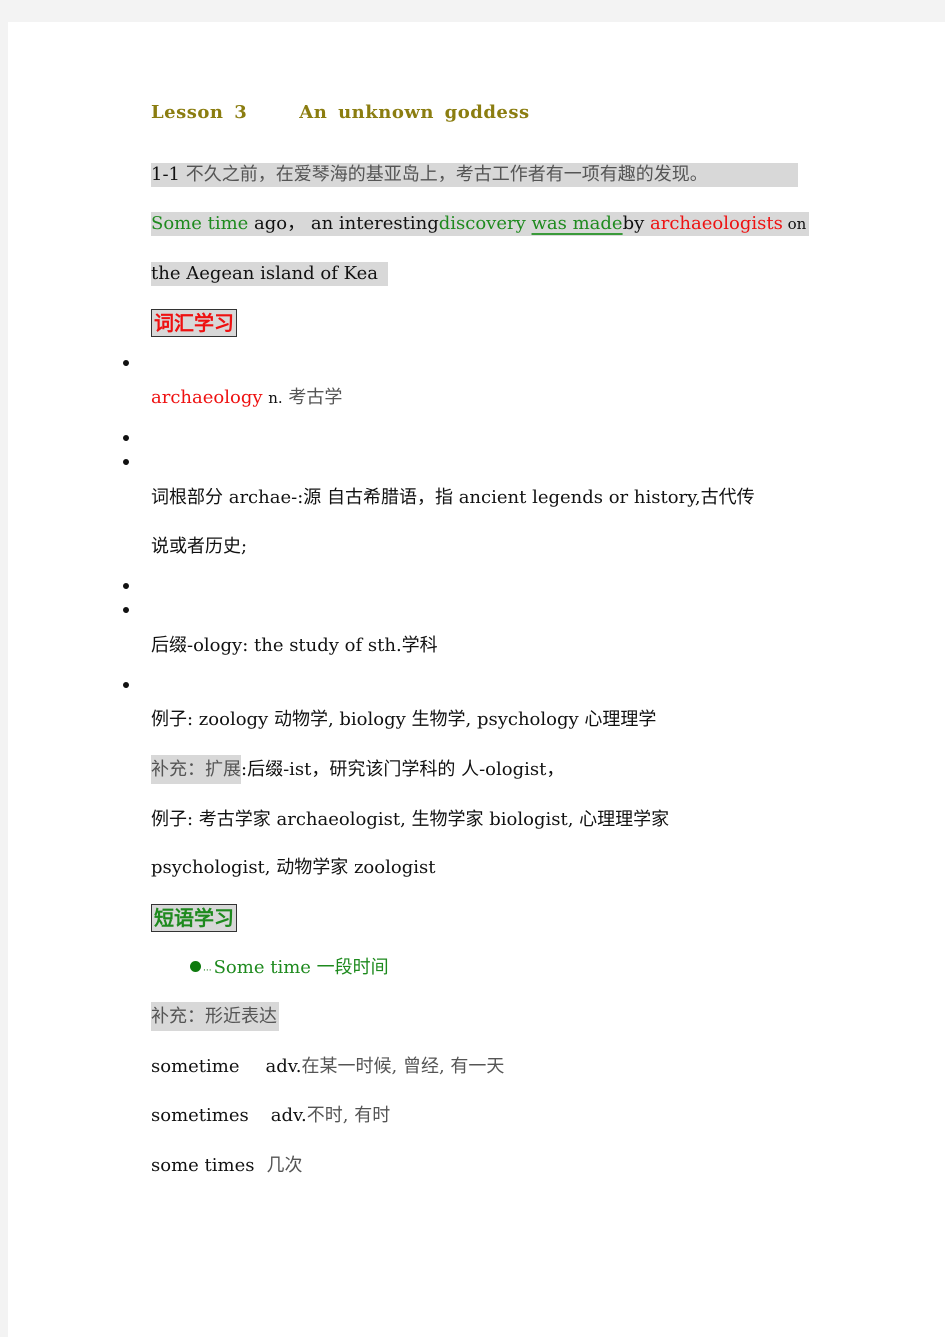 Image resolution: width=945 pixels, height=1337 pixels. What do you see at coordinates (348, 1115) in the screenshot?
I see `entry-meaning: 不时, 有时` at bounding box center [348, 1115].